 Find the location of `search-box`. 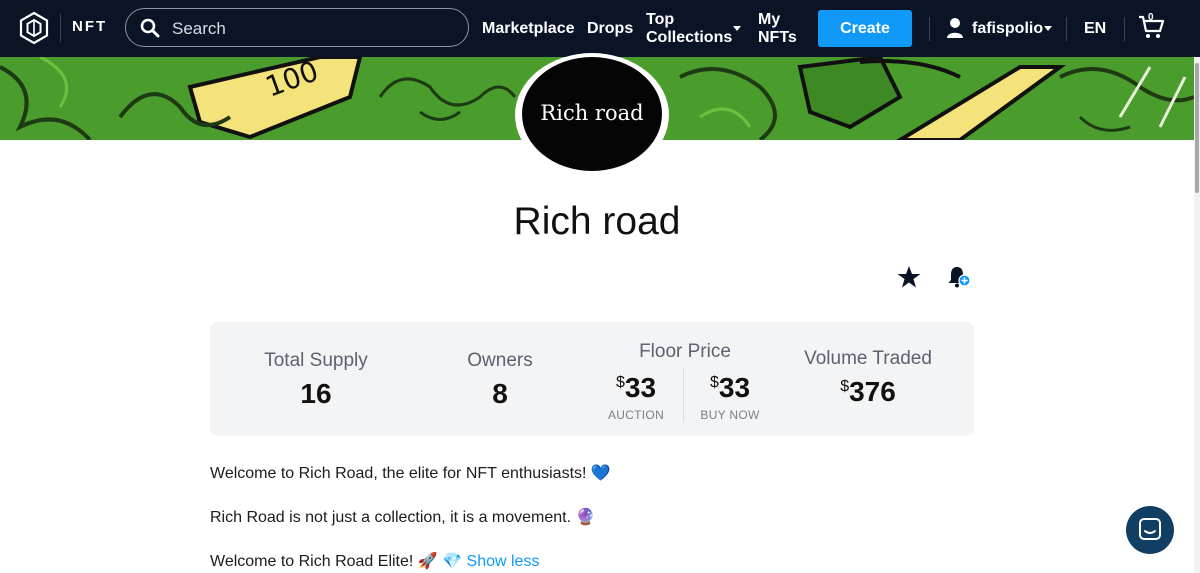

search-box is located at coordinates (297, 27).